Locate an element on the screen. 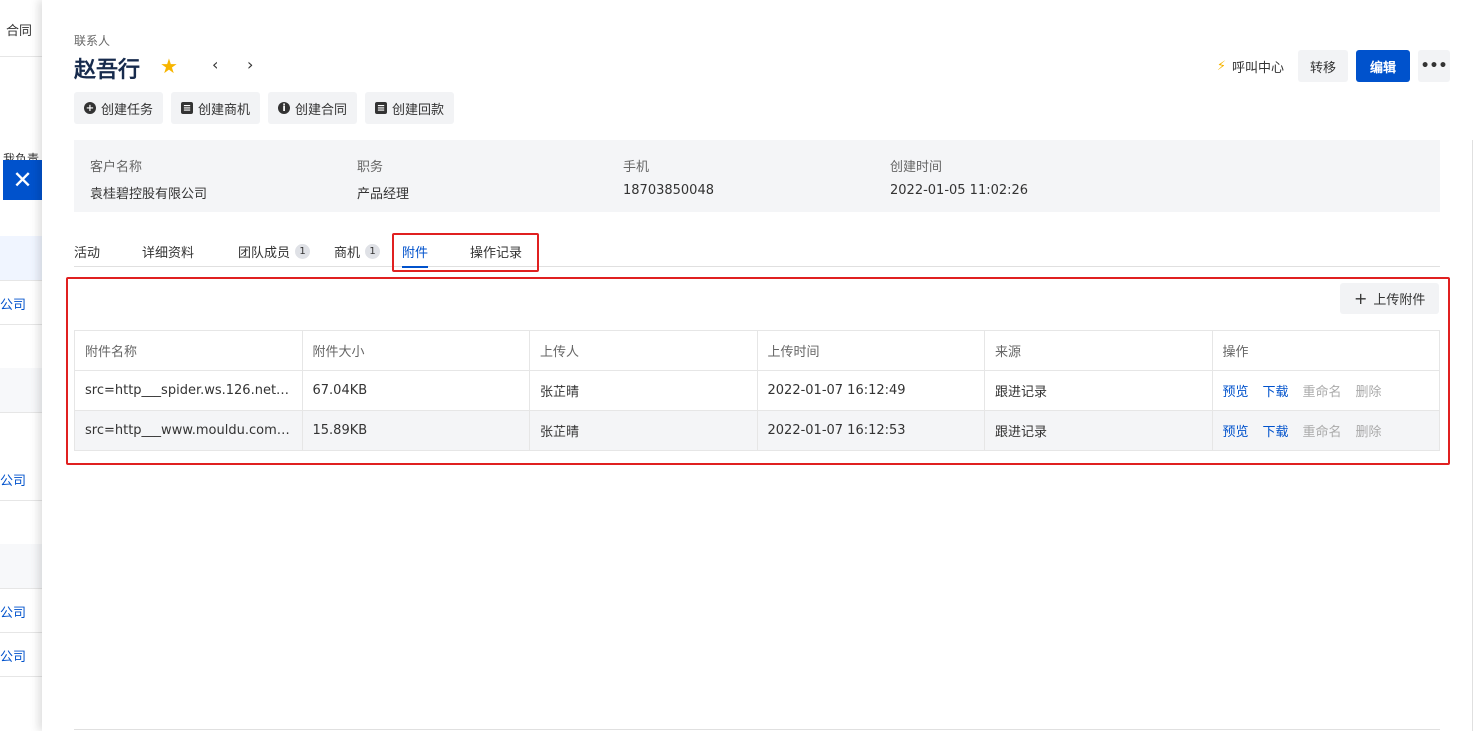  info-icon: i is located at coordinates (284, 108).